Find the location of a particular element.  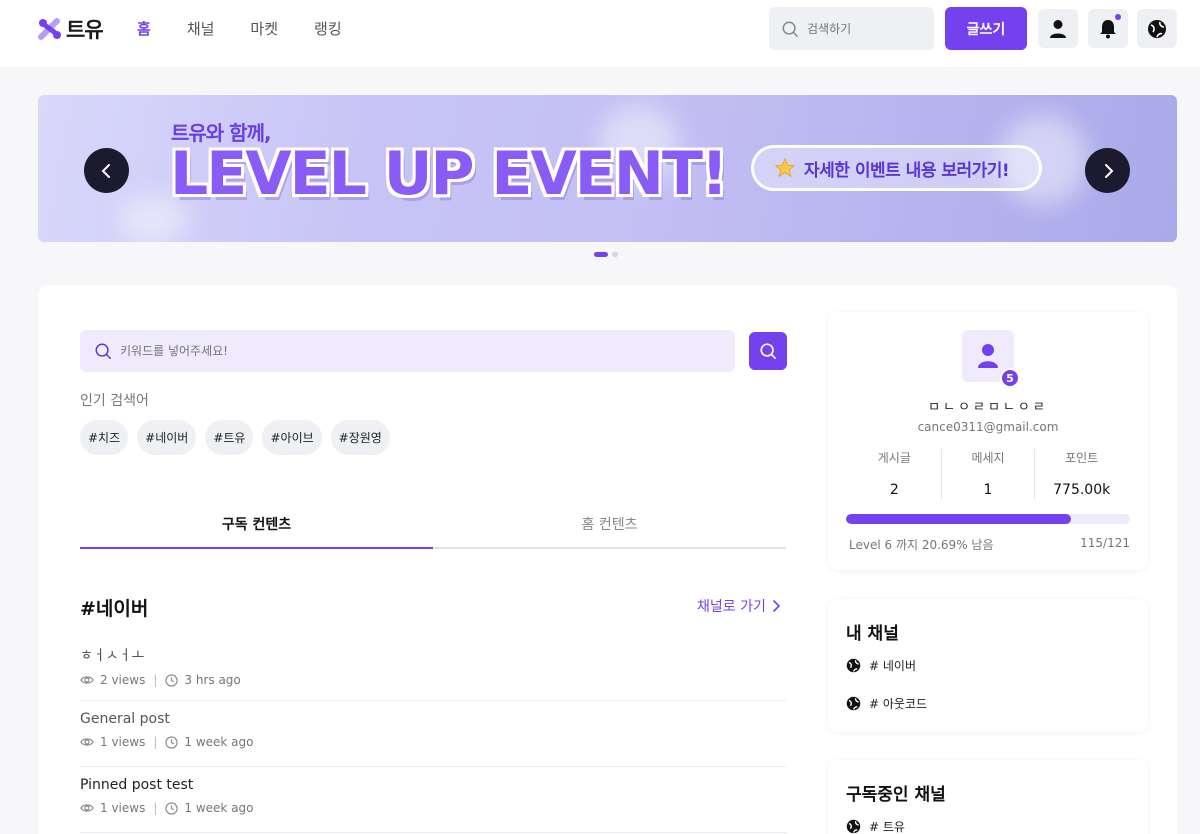

channel-item: # 트유 is located at coordinates (875, 826).